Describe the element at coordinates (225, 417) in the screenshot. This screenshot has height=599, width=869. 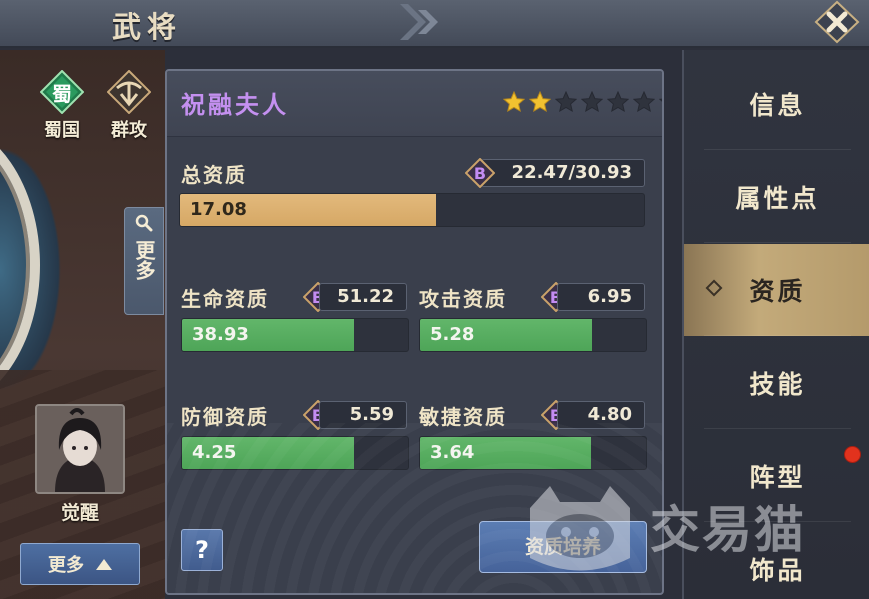
I see `stat-label: 防御资质` at that location.